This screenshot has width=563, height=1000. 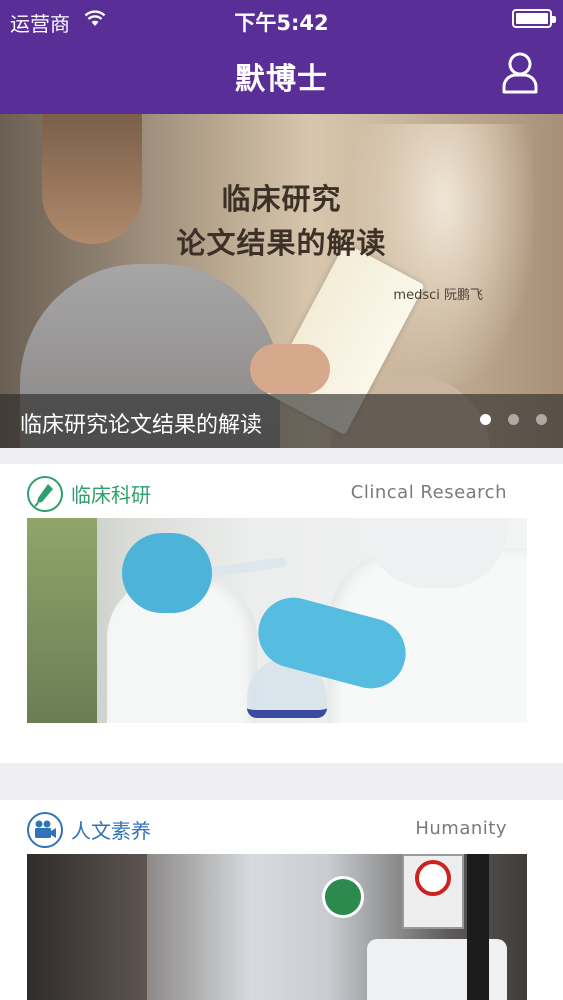 I want to click on status-time: 下午5:42, so click(x=281, y=23).